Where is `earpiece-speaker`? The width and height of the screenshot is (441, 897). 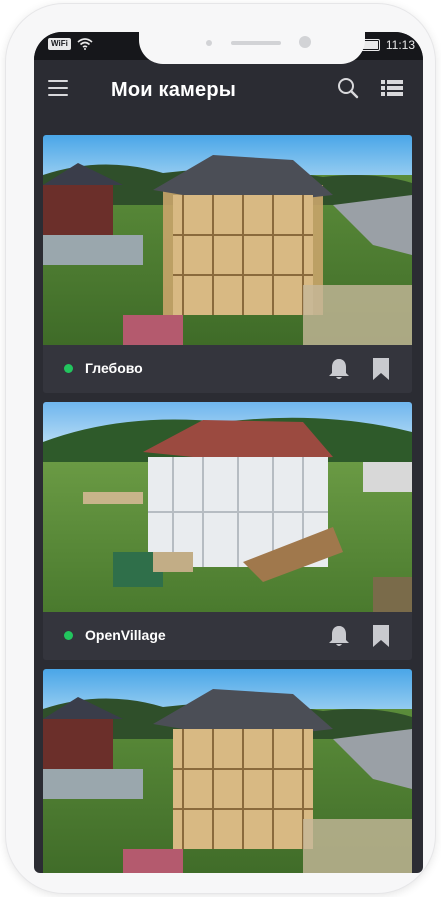 earpiece-speaker is located at coordinates (256, 43).